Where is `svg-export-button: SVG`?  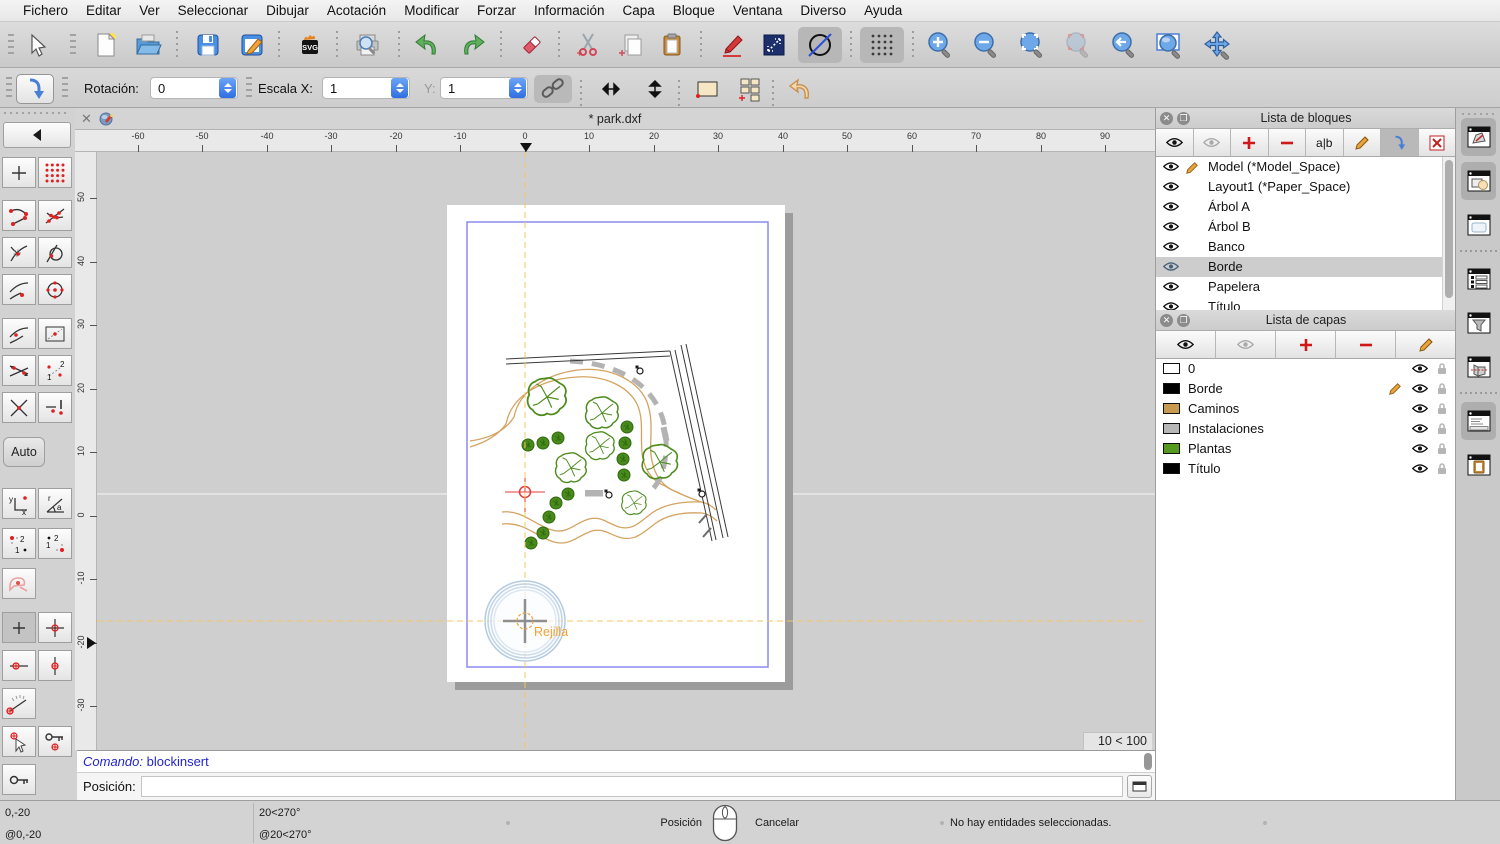 svg-export-button: SVG is located at coordinates (310, 45).